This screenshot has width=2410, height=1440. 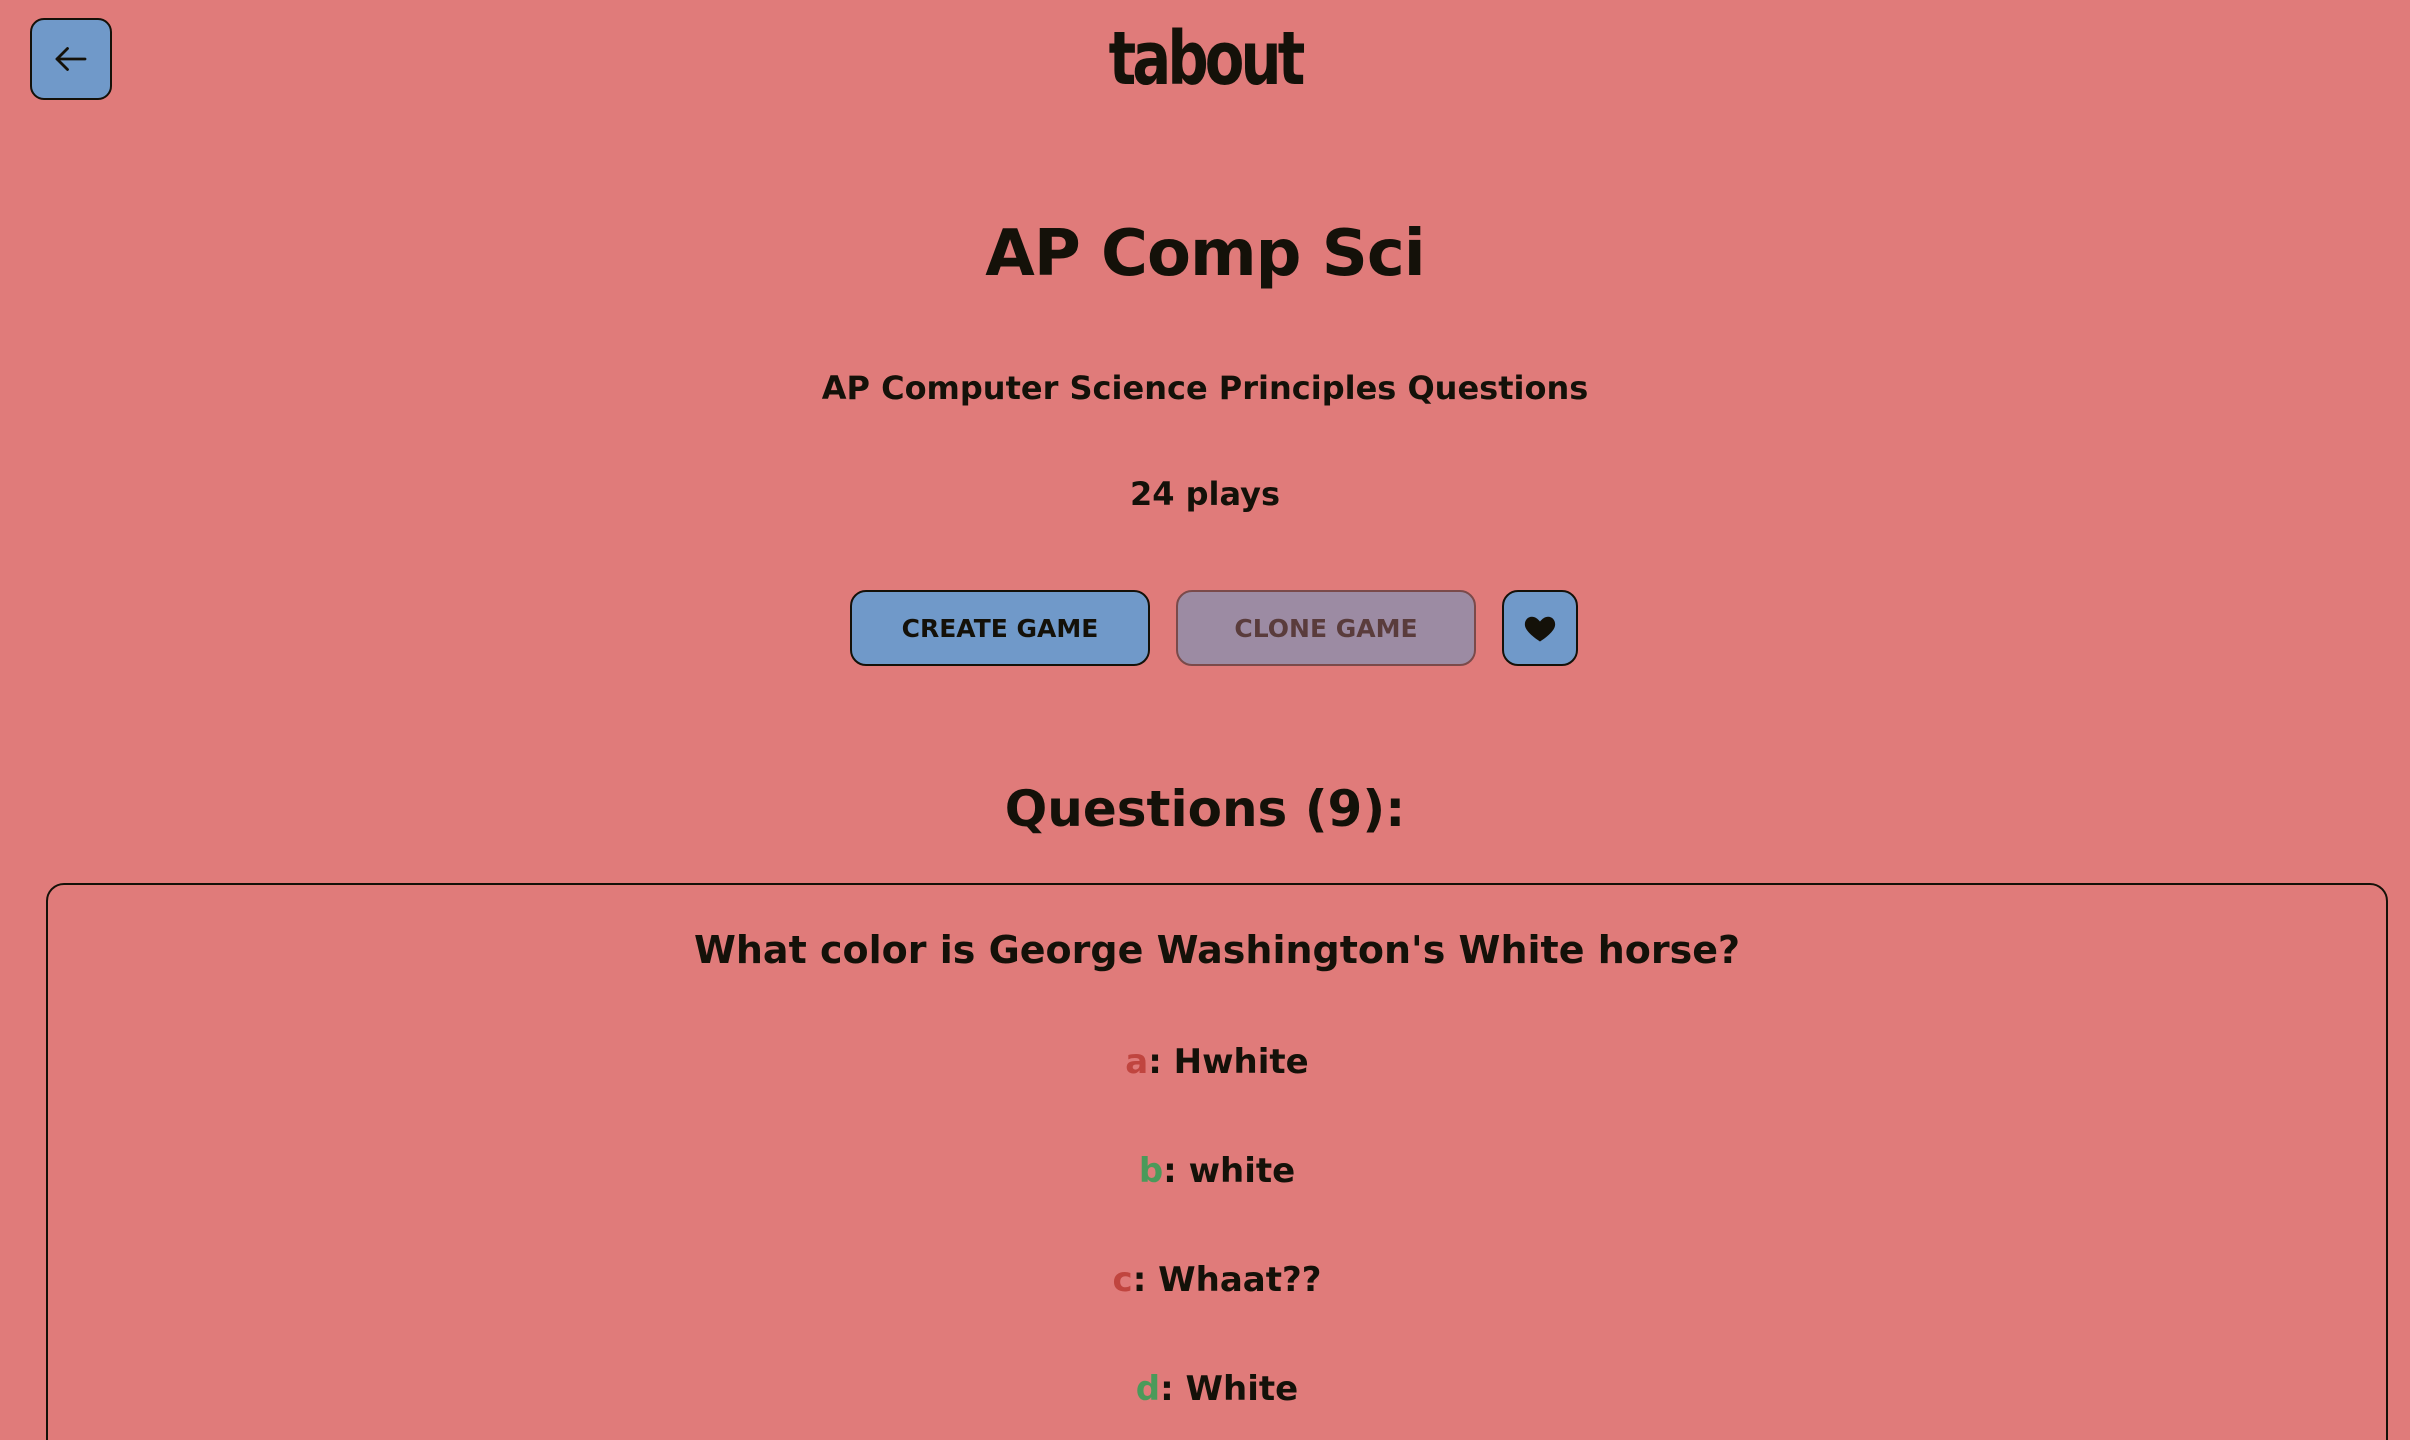 I want to click on page-title: AP Comp Sci, so click(x=1205, y=254).